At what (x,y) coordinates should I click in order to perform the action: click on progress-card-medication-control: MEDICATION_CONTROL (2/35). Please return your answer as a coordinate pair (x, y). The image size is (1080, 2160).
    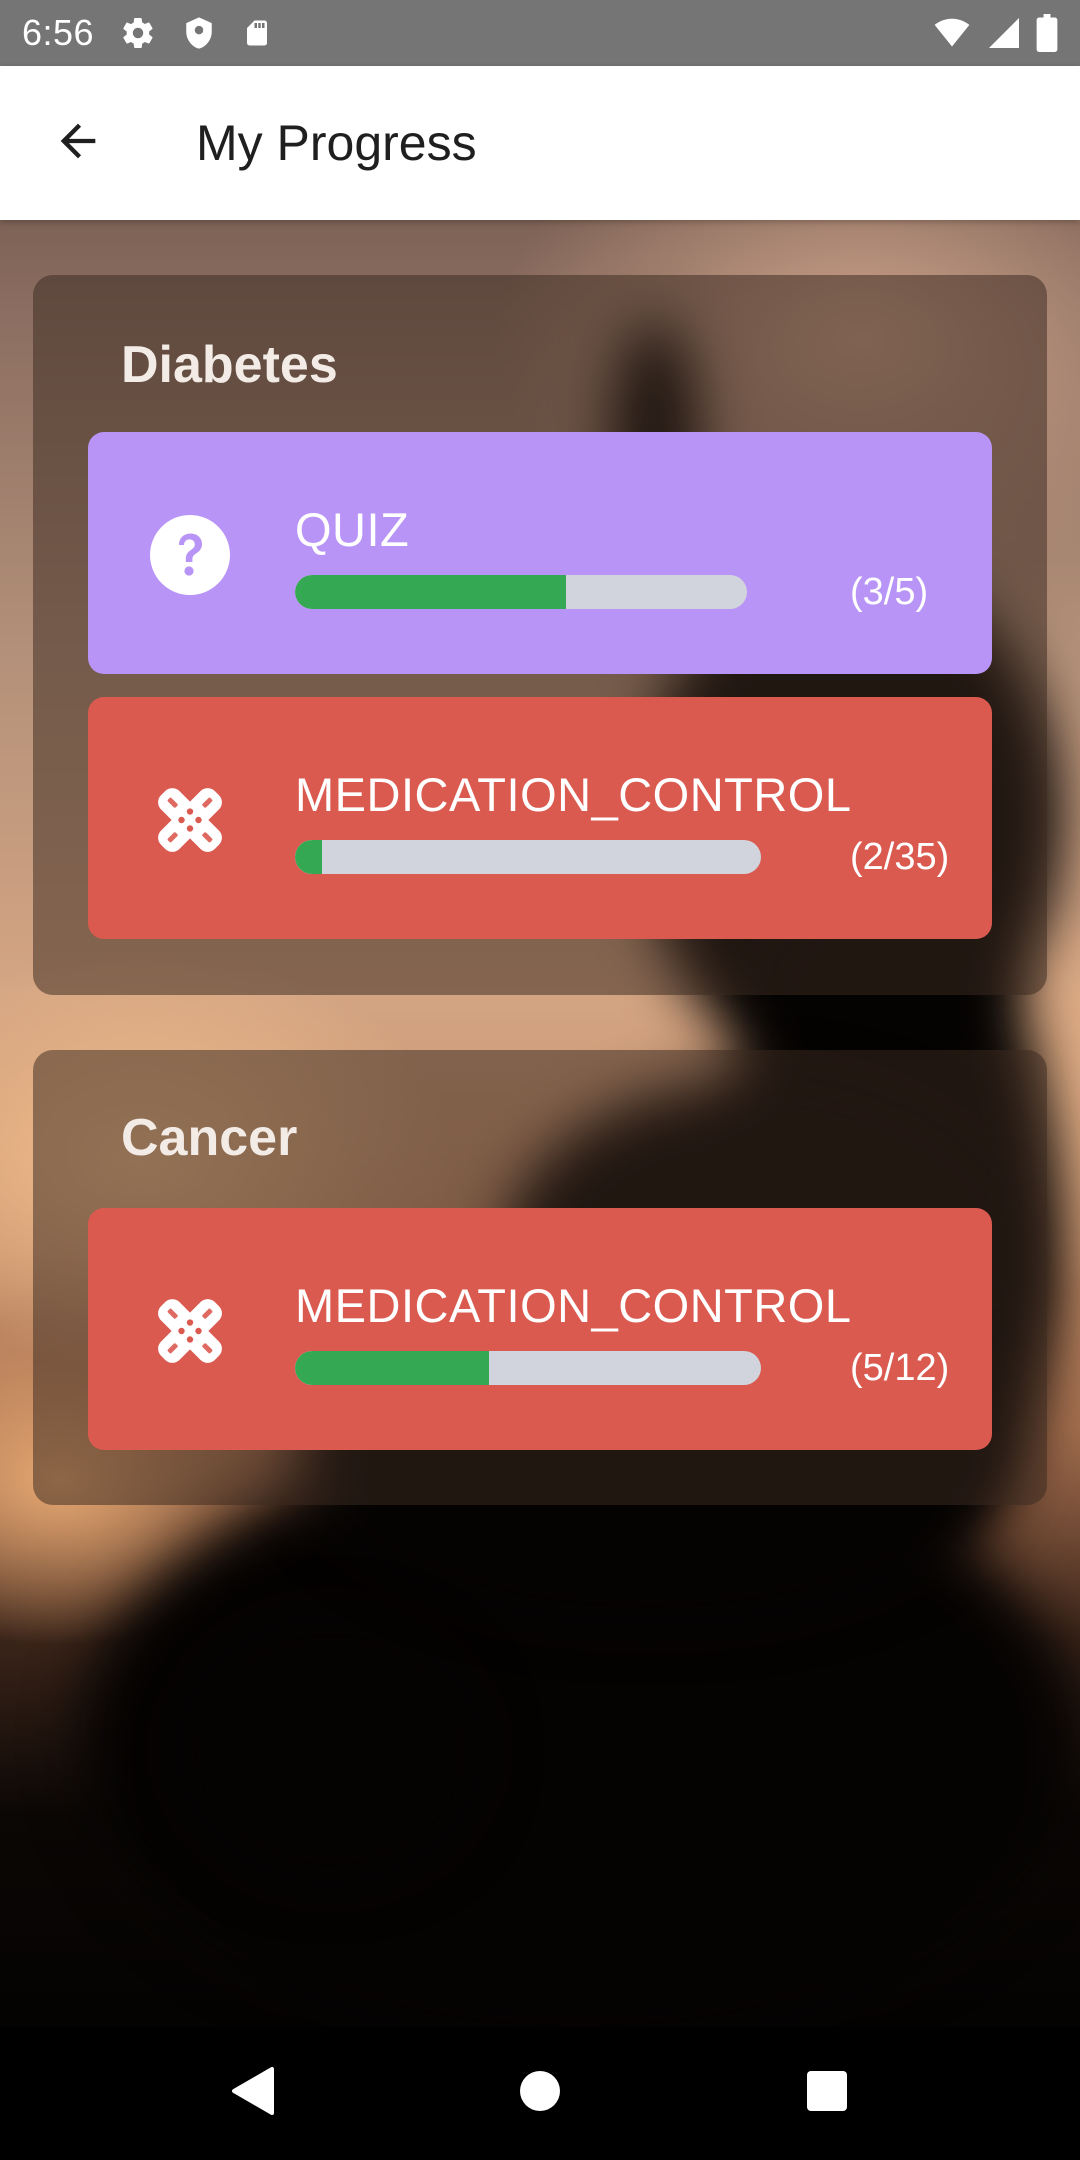
    Looking at the image, I should click on (540, 818).